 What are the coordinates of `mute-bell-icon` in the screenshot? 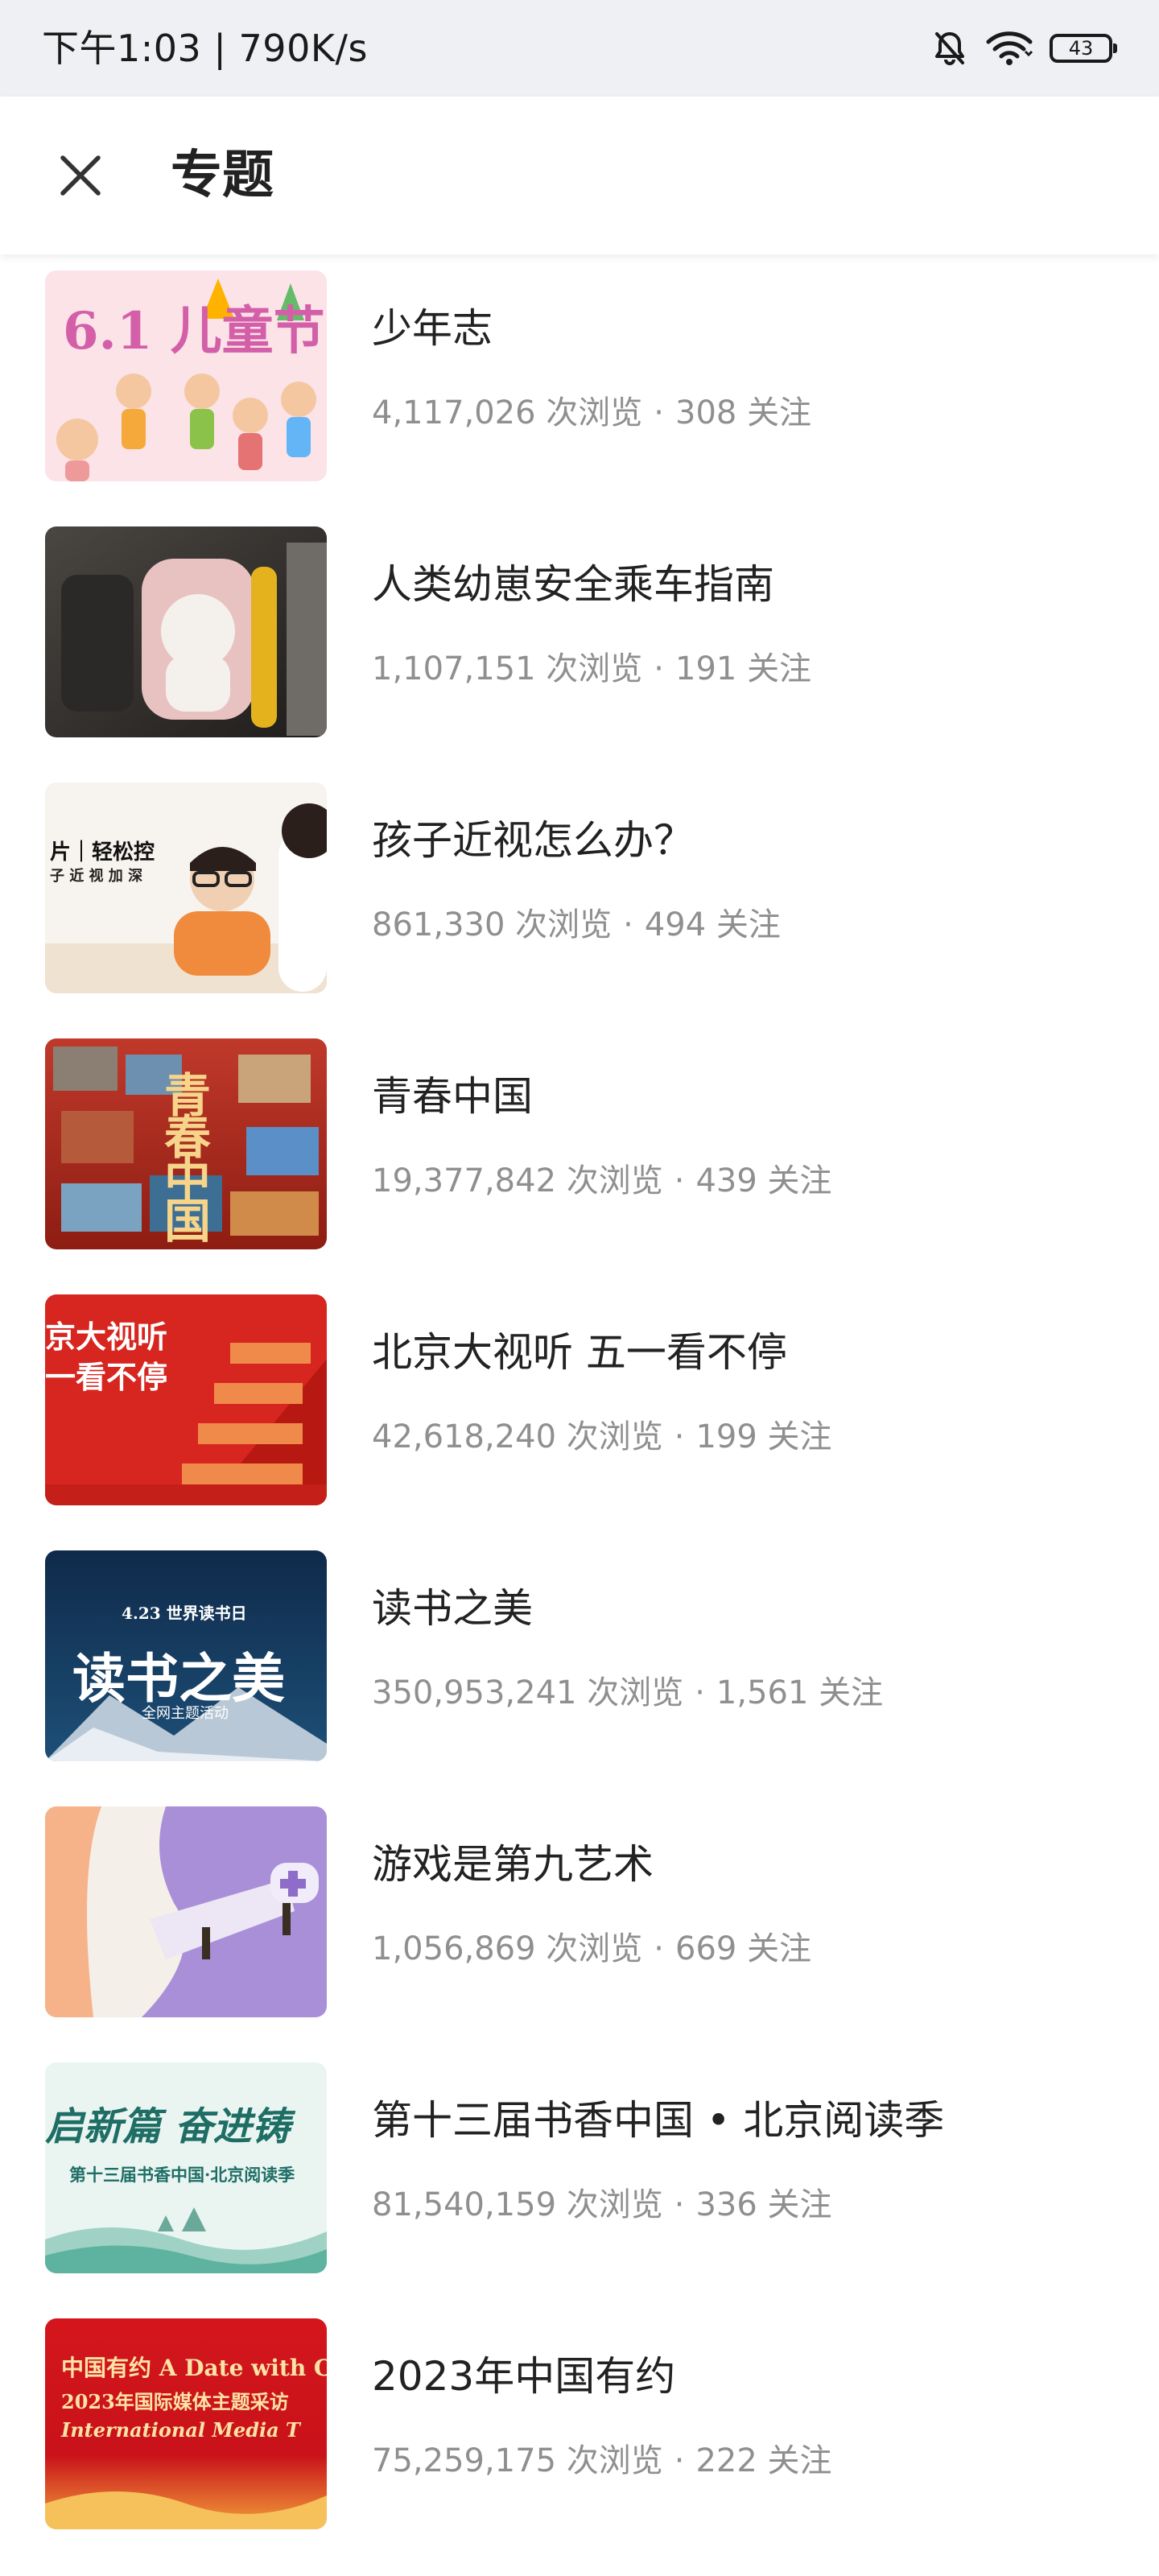 It's located at (949, 48).